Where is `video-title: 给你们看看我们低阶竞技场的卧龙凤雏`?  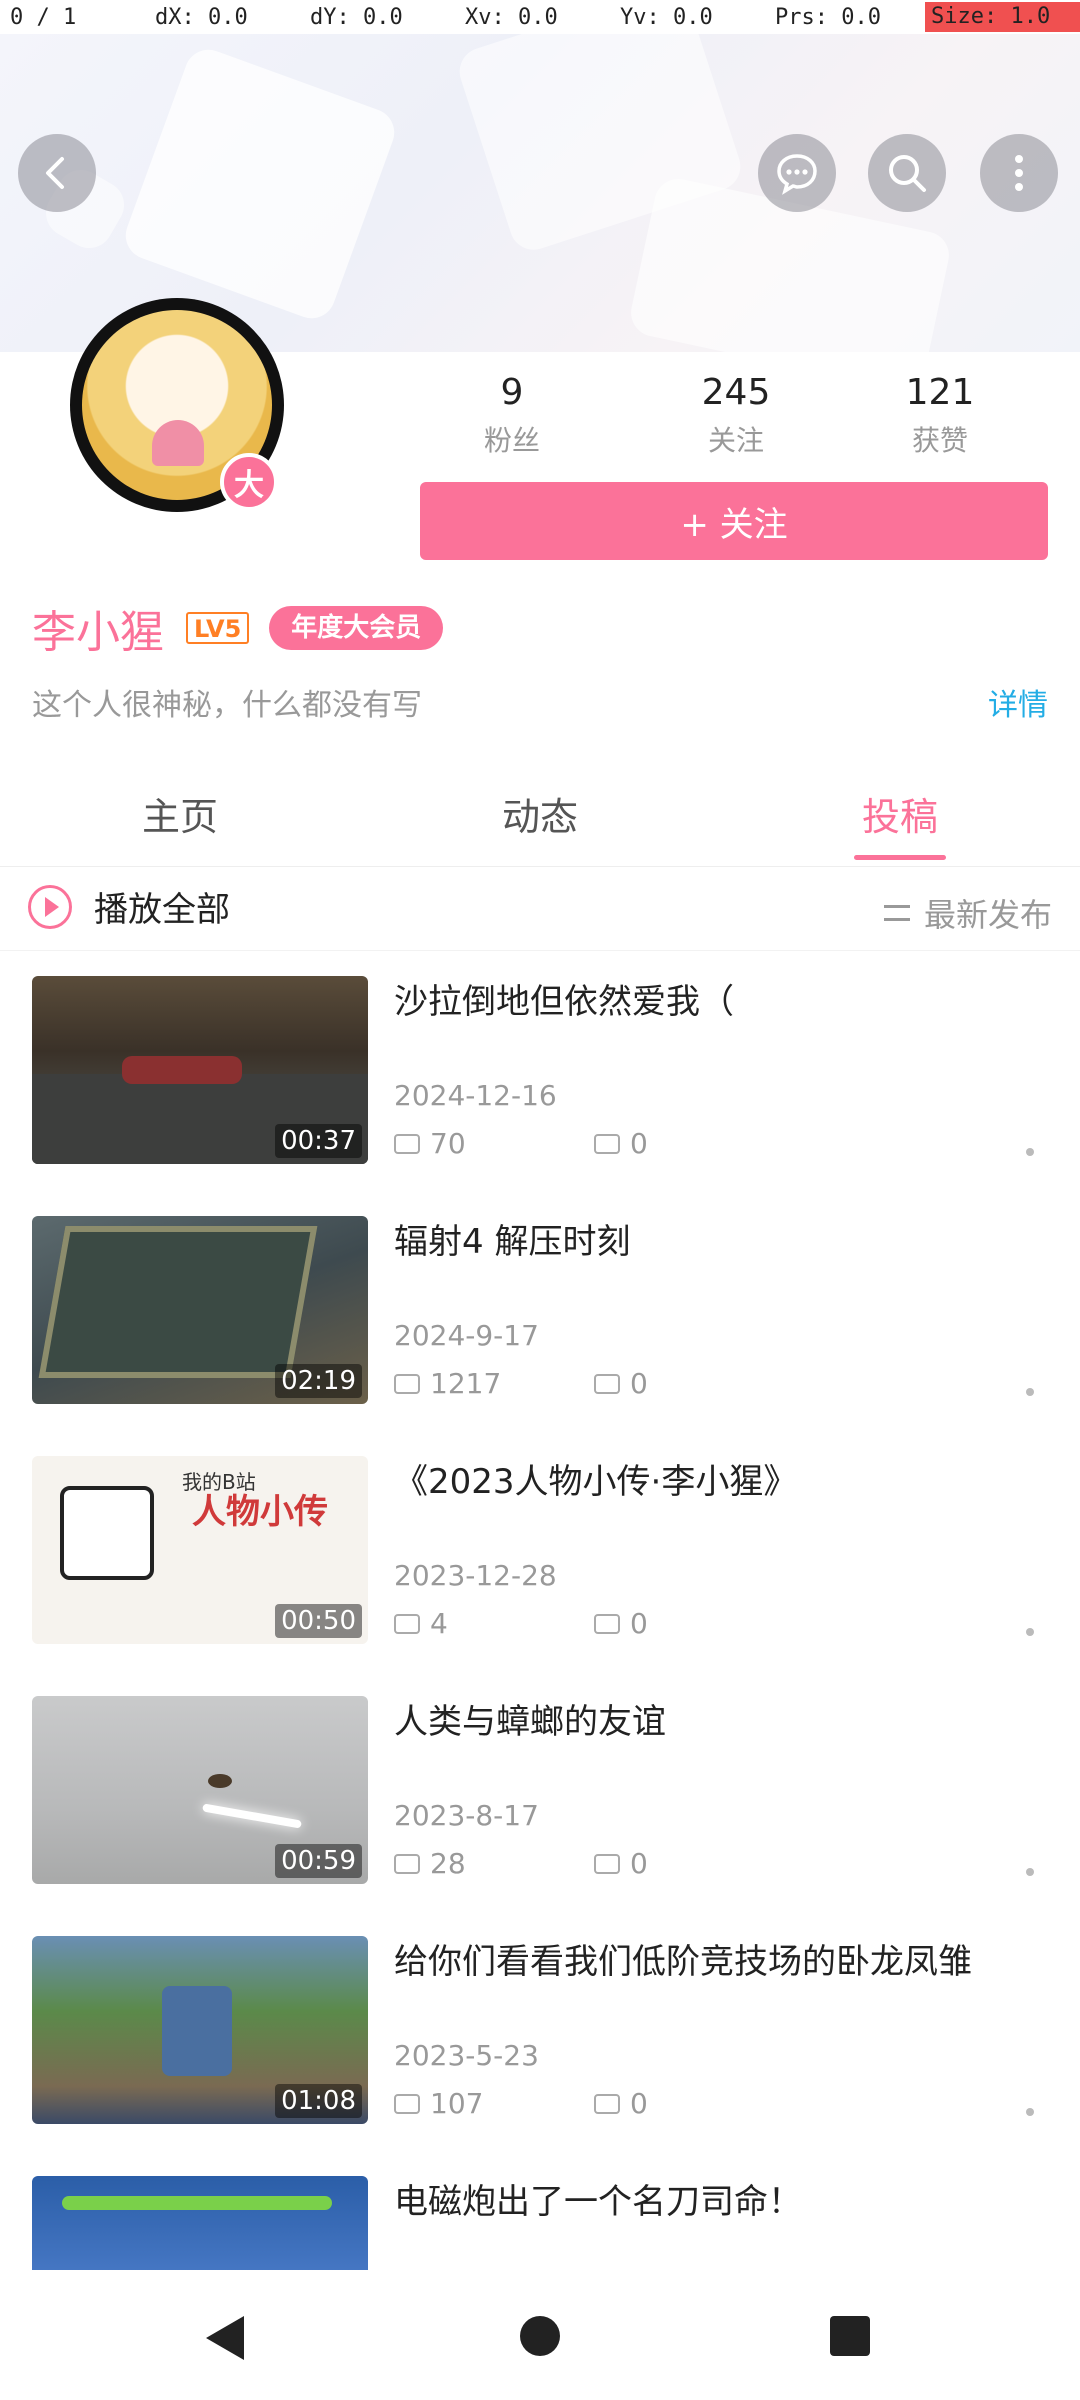 video-title: 给你们看看我们低阶竞技场的卧龙凤雏 is located at coordinates (683, 1962).